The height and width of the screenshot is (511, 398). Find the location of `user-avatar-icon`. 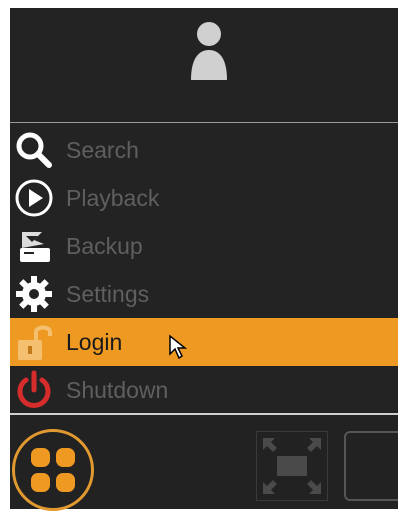

user-avatar-icon is located at coordinates (209, 50).